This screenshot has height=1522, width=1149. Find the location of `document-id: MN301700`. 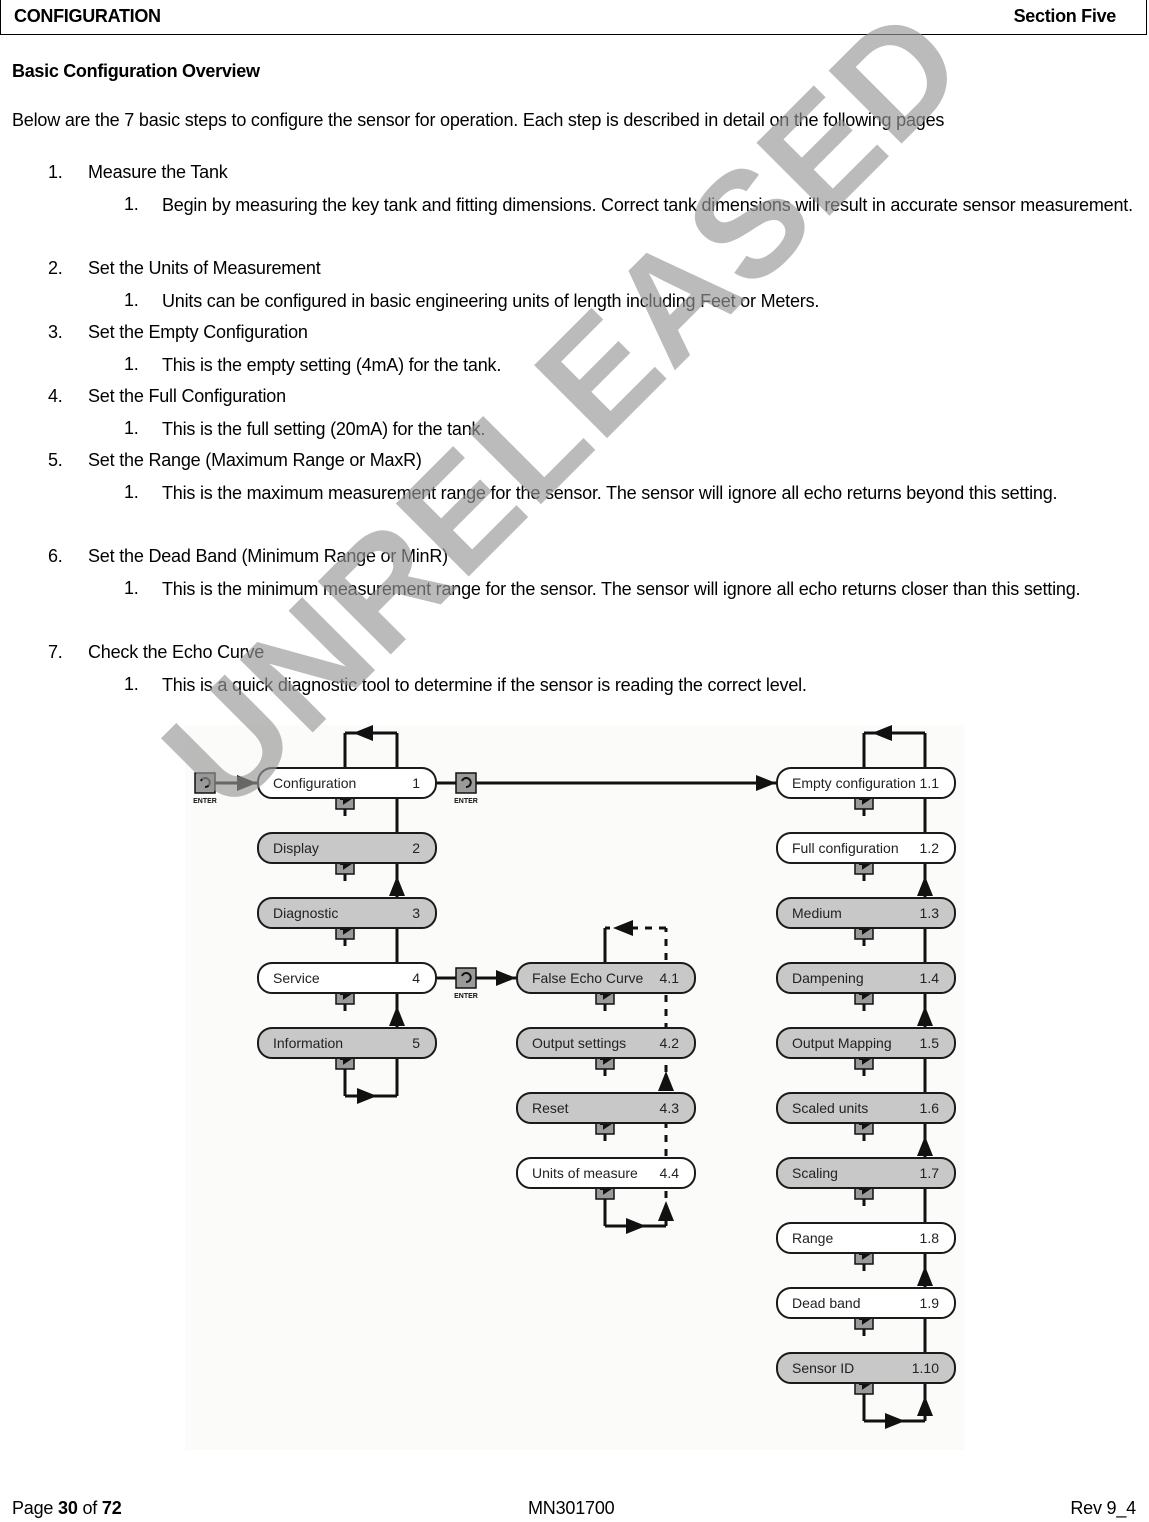

document-id: MN301700 is located at coordinates (571, 1508).